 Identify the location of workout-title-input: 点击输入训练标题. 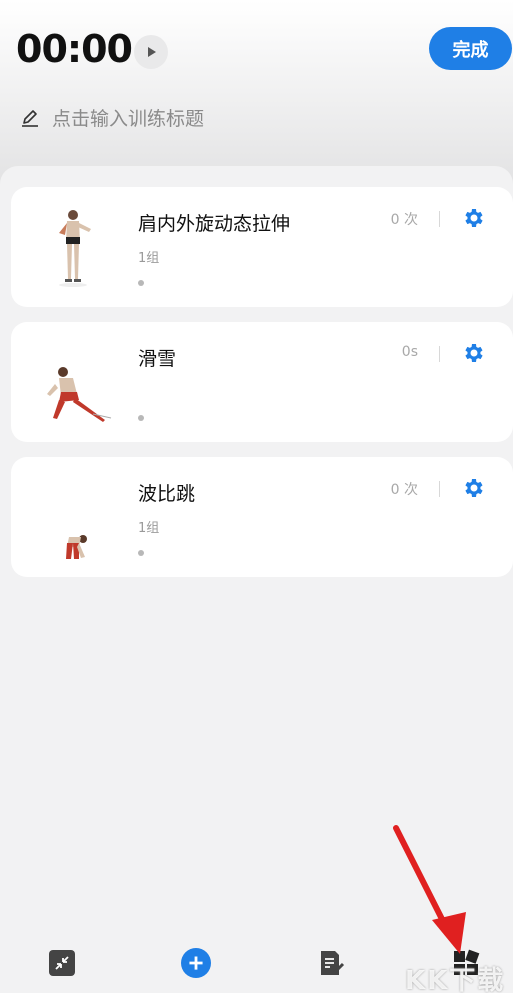
(128, 117).